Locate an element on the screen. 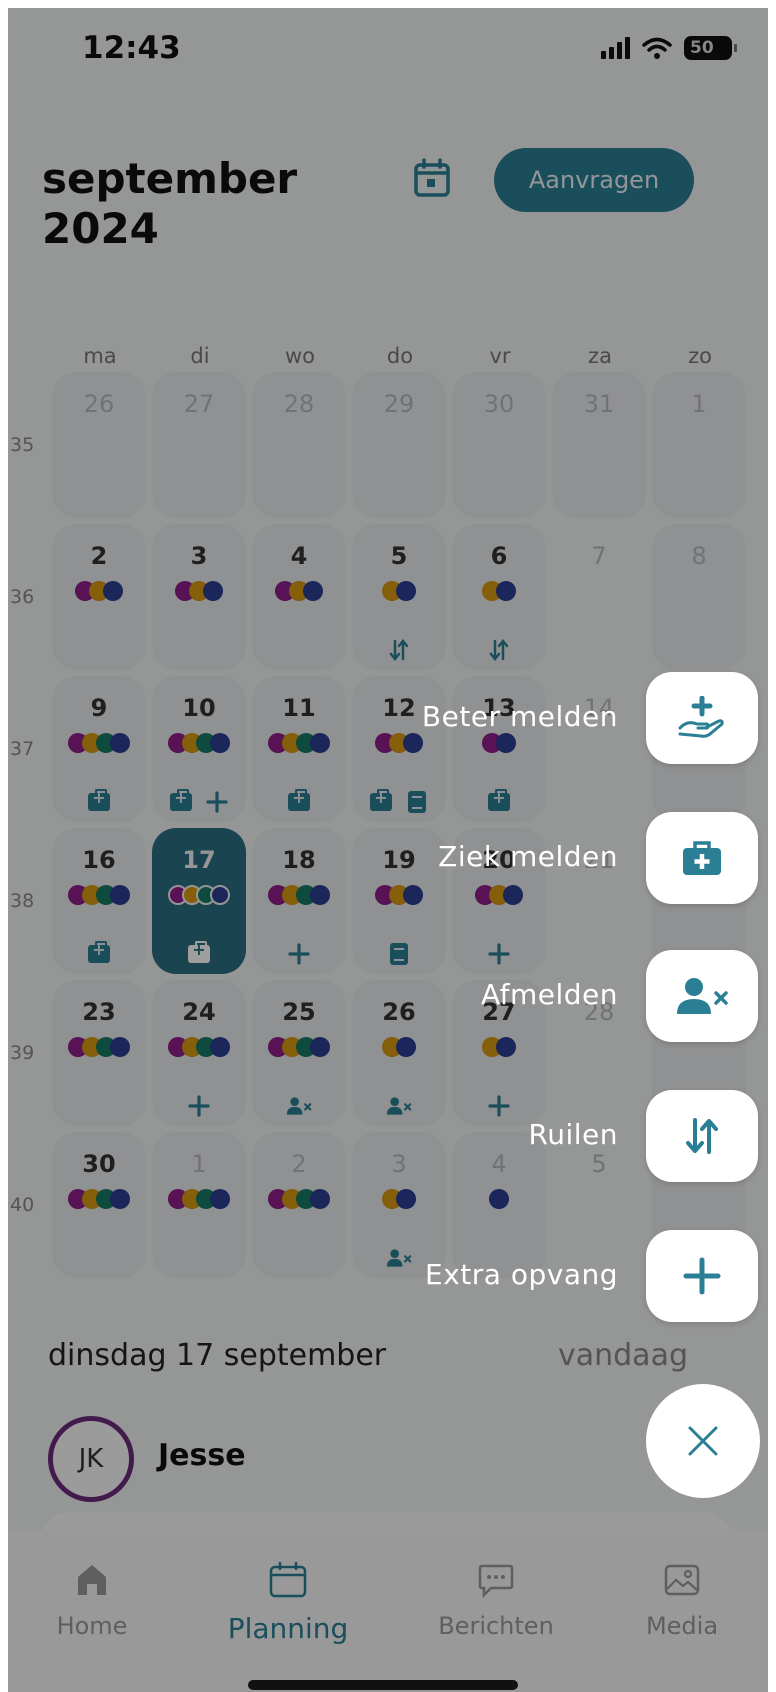  close-icon is located at coordinates (703, 1441).